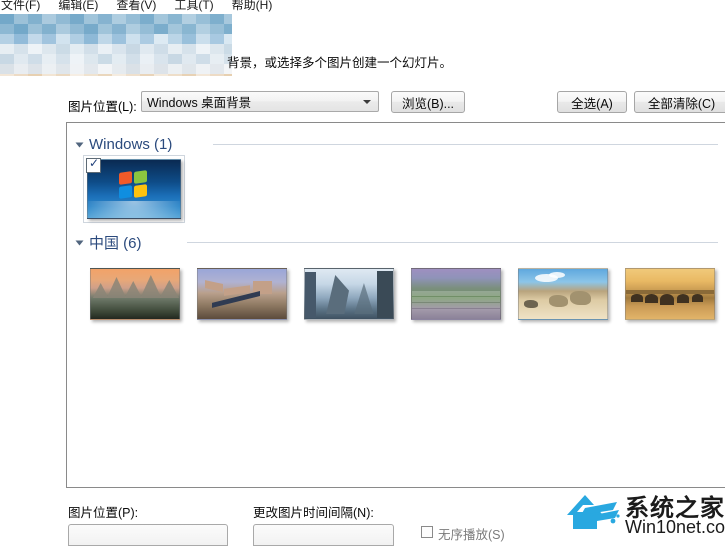 The height and width of the screenshot is (546, 725). Describe the element at coordinates (252, 7) in the screenshot. I see `menu-item-help: 帮助(H)` at that location.